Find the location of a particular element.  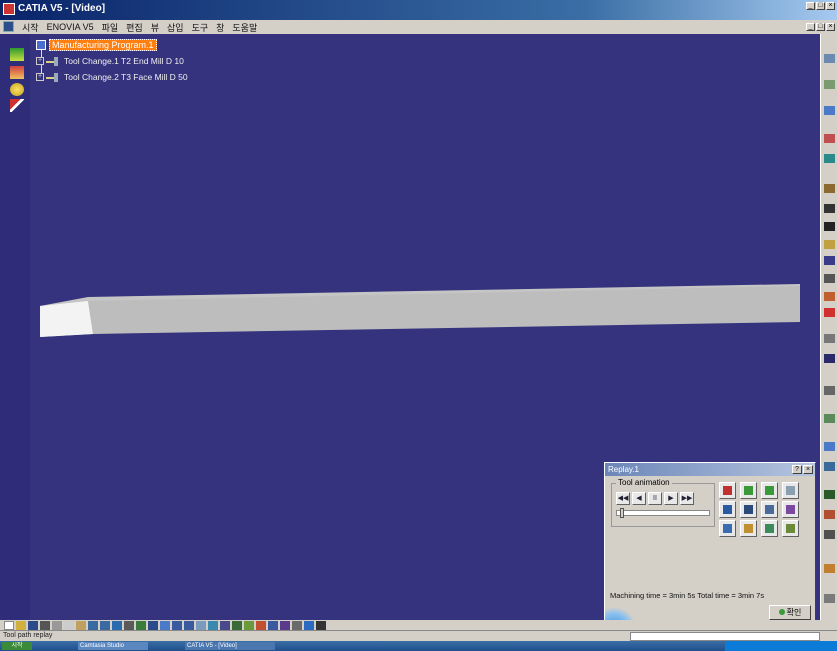

normal-view-icon is located at coordinates (201, 625).